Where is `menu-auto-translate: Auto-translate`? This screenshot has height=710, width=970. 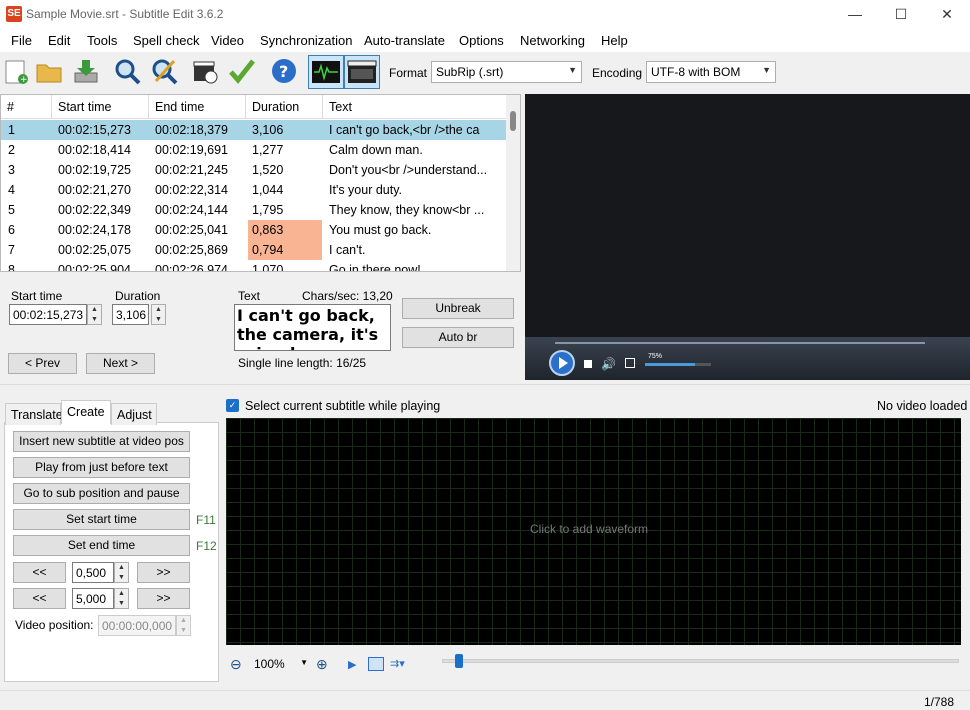 menu-auto-translate: Auto-translate is located at coordinates (404, 40).